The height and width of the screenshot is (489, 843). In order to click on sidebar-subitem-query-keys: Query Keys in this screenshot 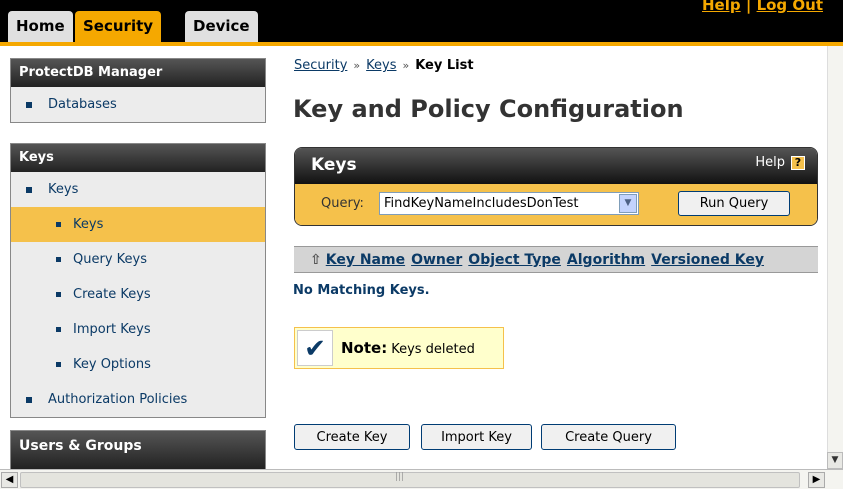, I will do `click(138, 259)`.